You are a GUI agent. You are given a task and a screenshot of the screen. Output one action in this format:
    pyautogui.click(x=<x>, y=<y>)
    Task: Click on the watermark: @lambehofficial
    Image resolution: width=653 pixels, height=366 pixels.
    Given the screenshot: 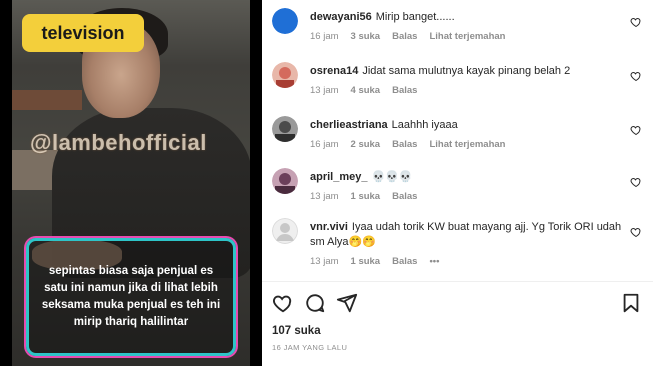 What is the action you would take?
    pyautogui.click(x=118, y=142)
    